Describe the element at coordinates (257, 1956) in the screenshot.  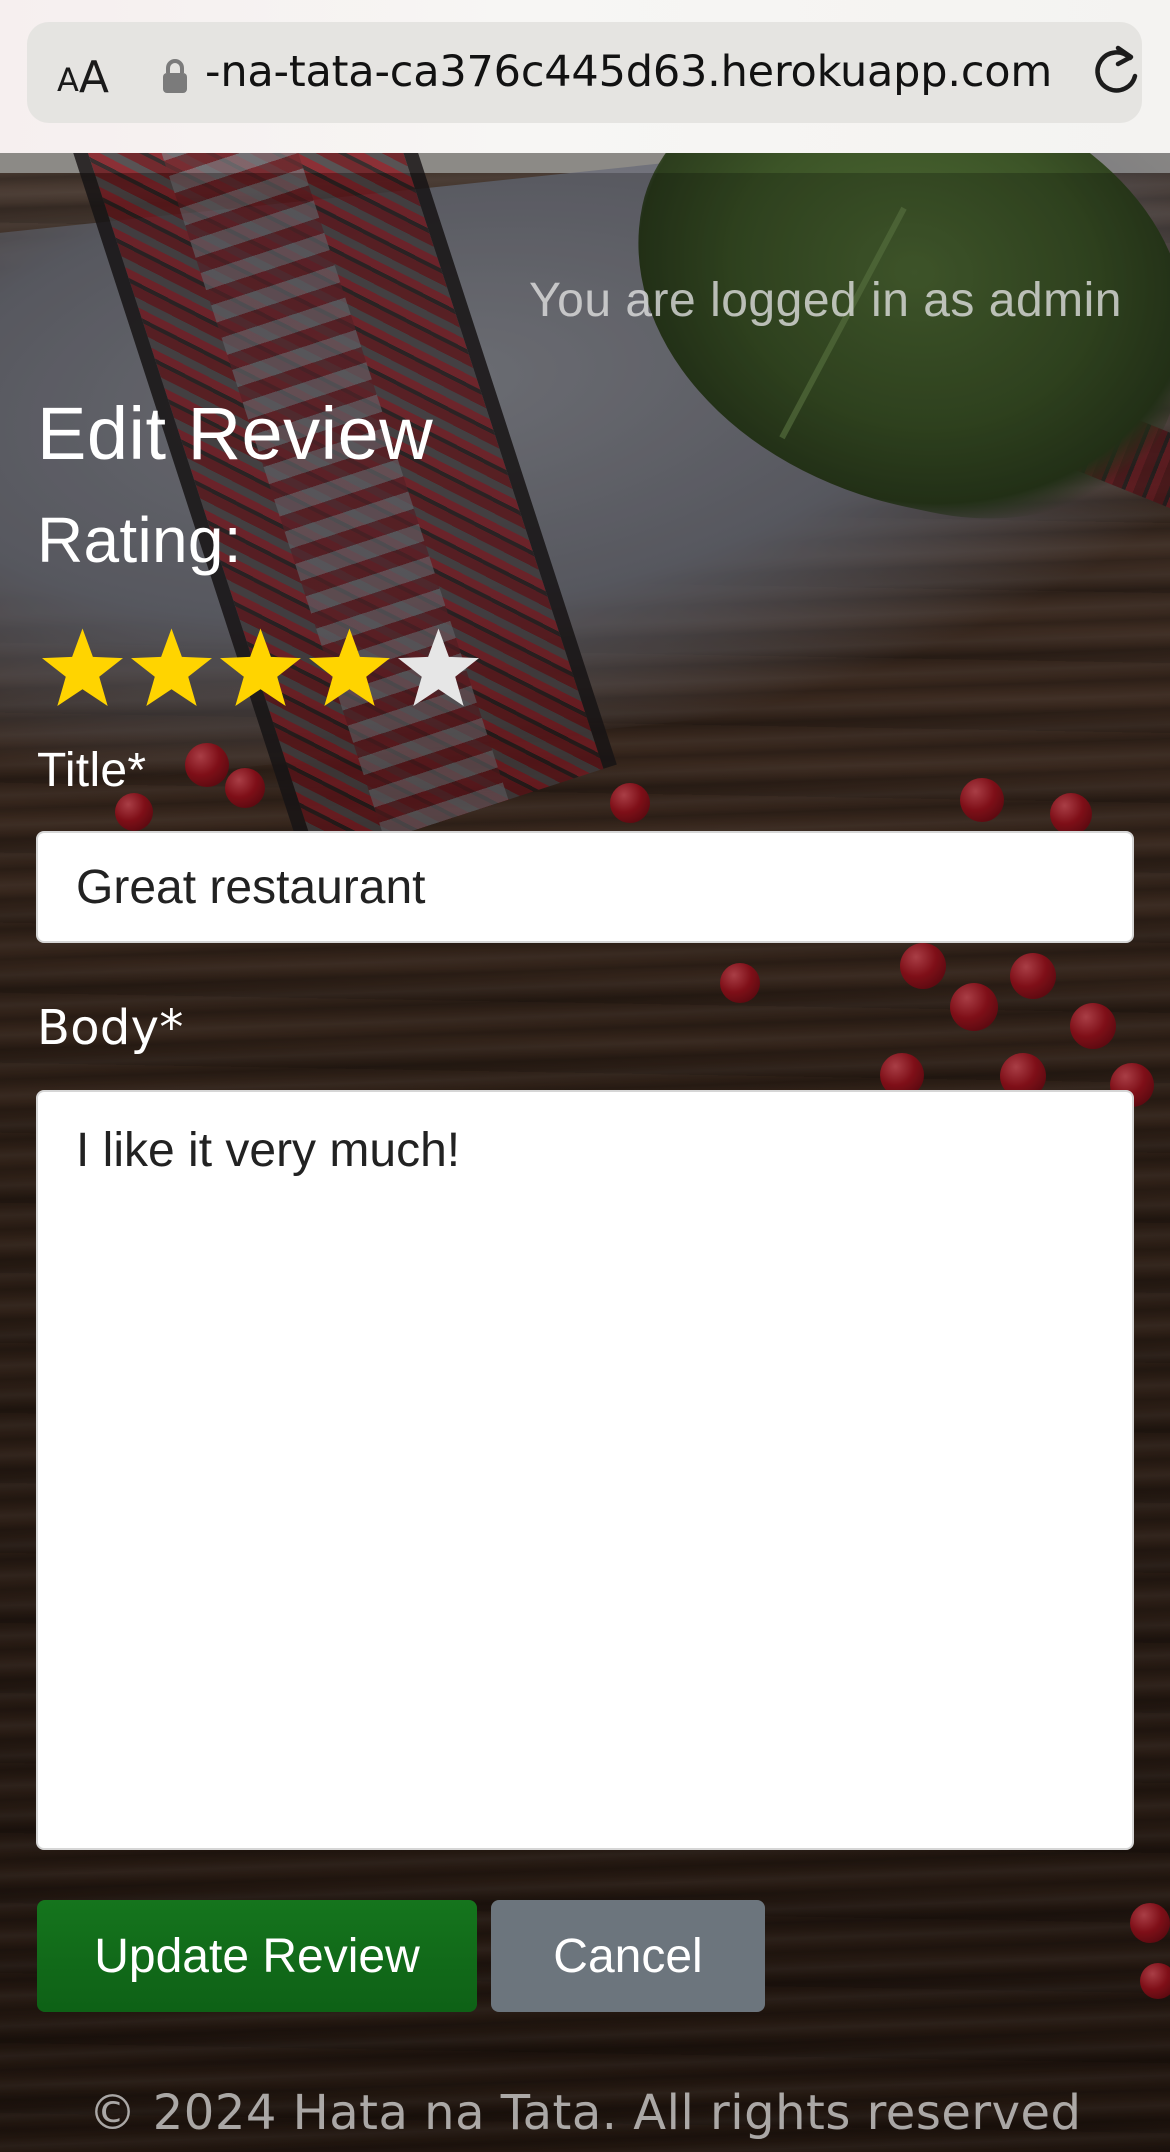
I see `update-review-button: Update Review` at that location.